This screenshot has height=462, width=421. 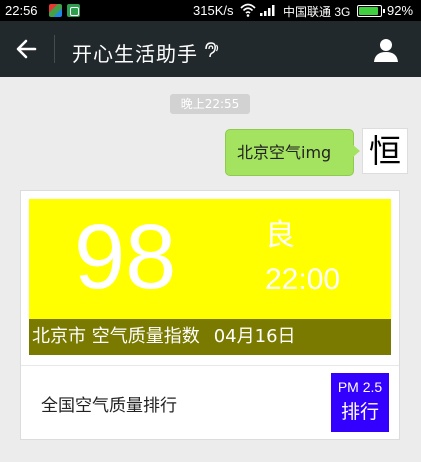 I want to click on arrow-left-icon, so click(x=27, y=49).